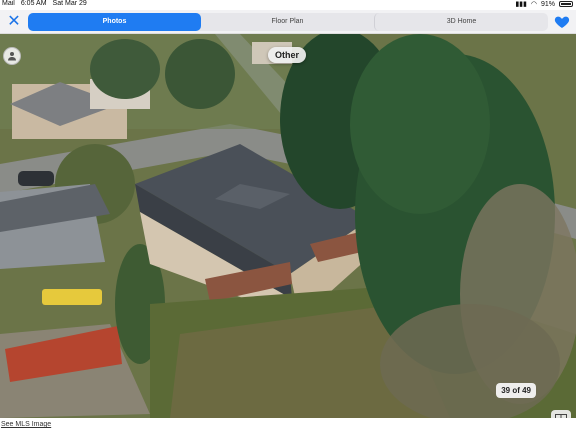 This screenshot has height=432, width=576. What do you see at coordinates (533, 4) in the screenshot?
I see `wifi-icon: ◠` at bounding box center [533, 4].